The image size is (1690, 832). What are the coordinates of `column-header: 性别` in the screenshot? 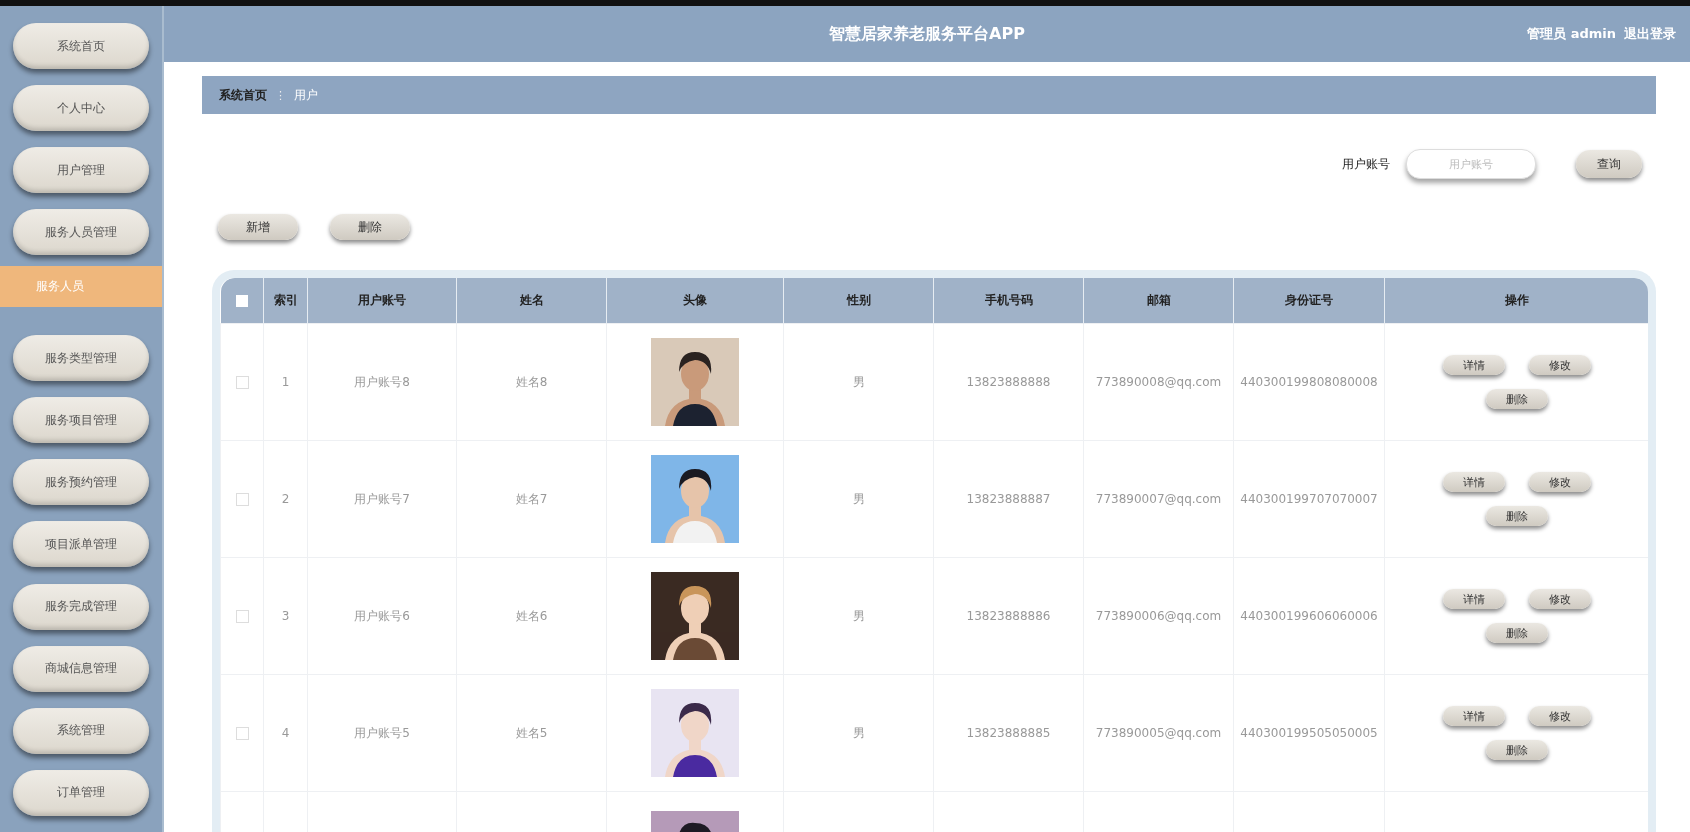 It's located at (858, 301).